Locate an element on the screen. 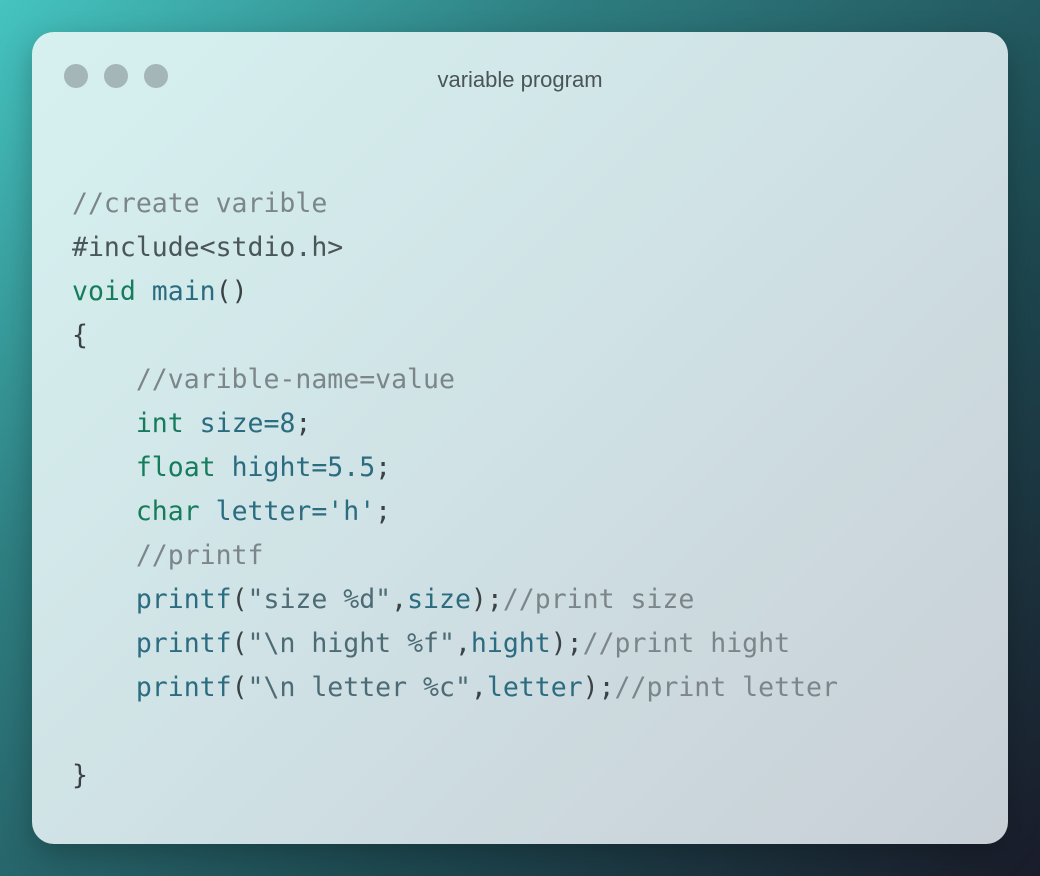 The height and width of the screenshot is (876, 1040). code-token: void is located at coordinates (104, 291).